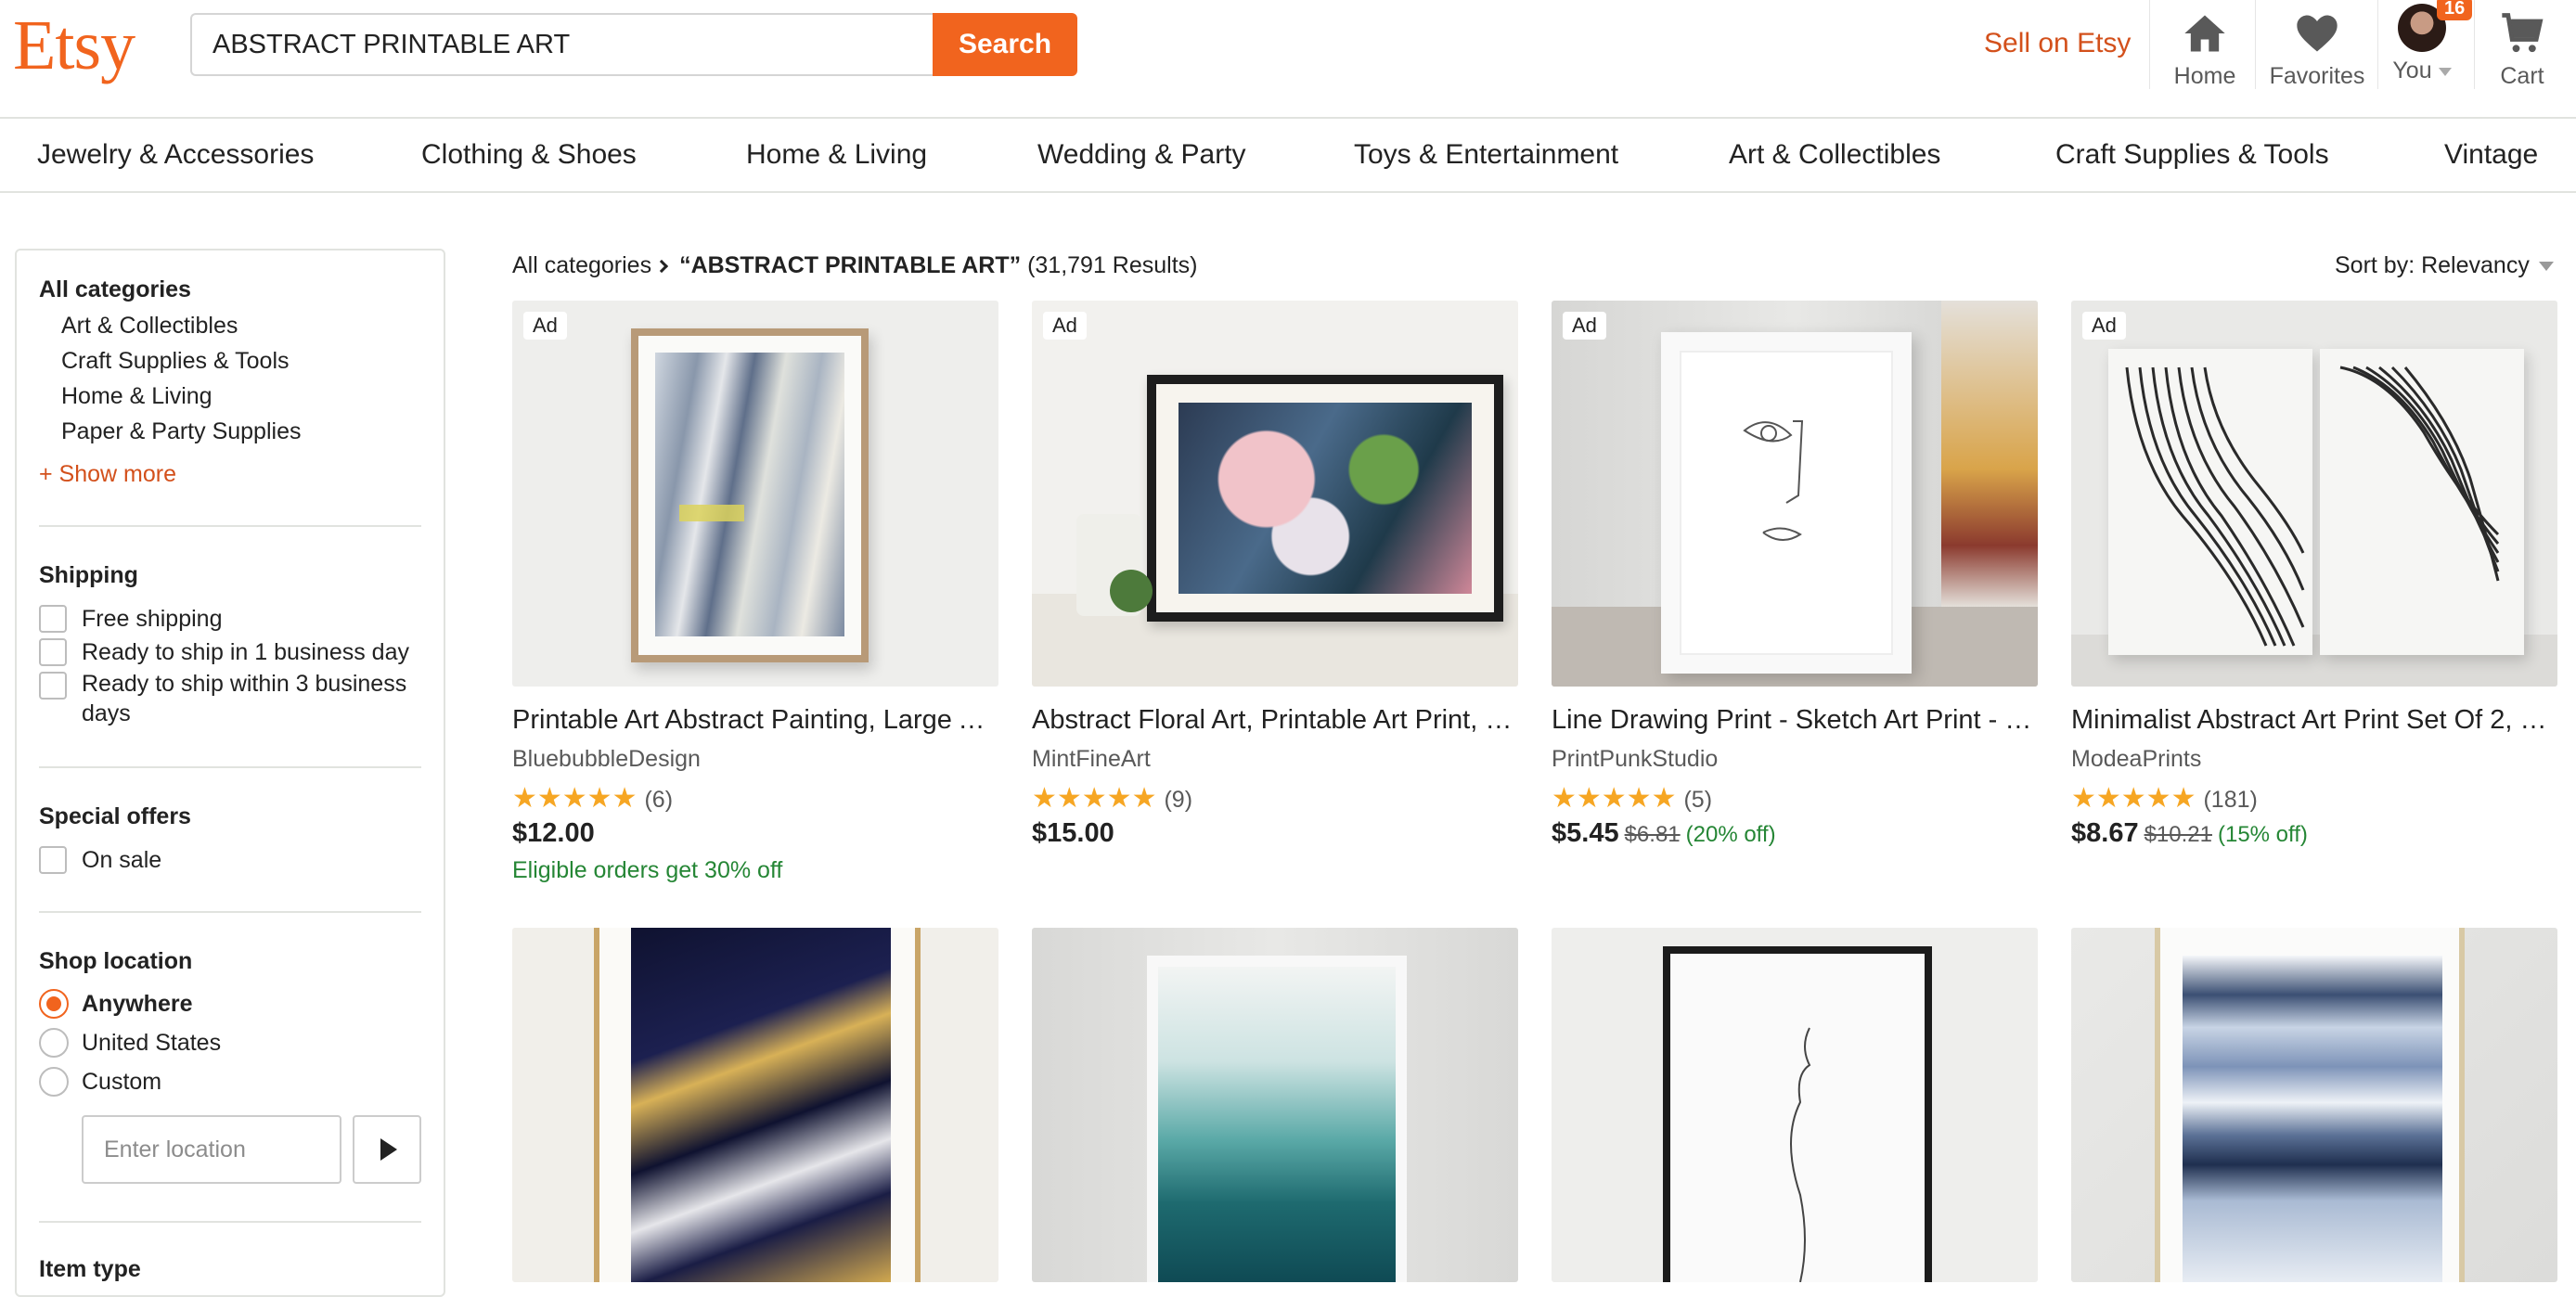 The width and height of the screenshot is (2576, 1297). Describe the element at coordinates (2522, 76) in the screenshot. I see `nav-cart-label: Cart` at that location.